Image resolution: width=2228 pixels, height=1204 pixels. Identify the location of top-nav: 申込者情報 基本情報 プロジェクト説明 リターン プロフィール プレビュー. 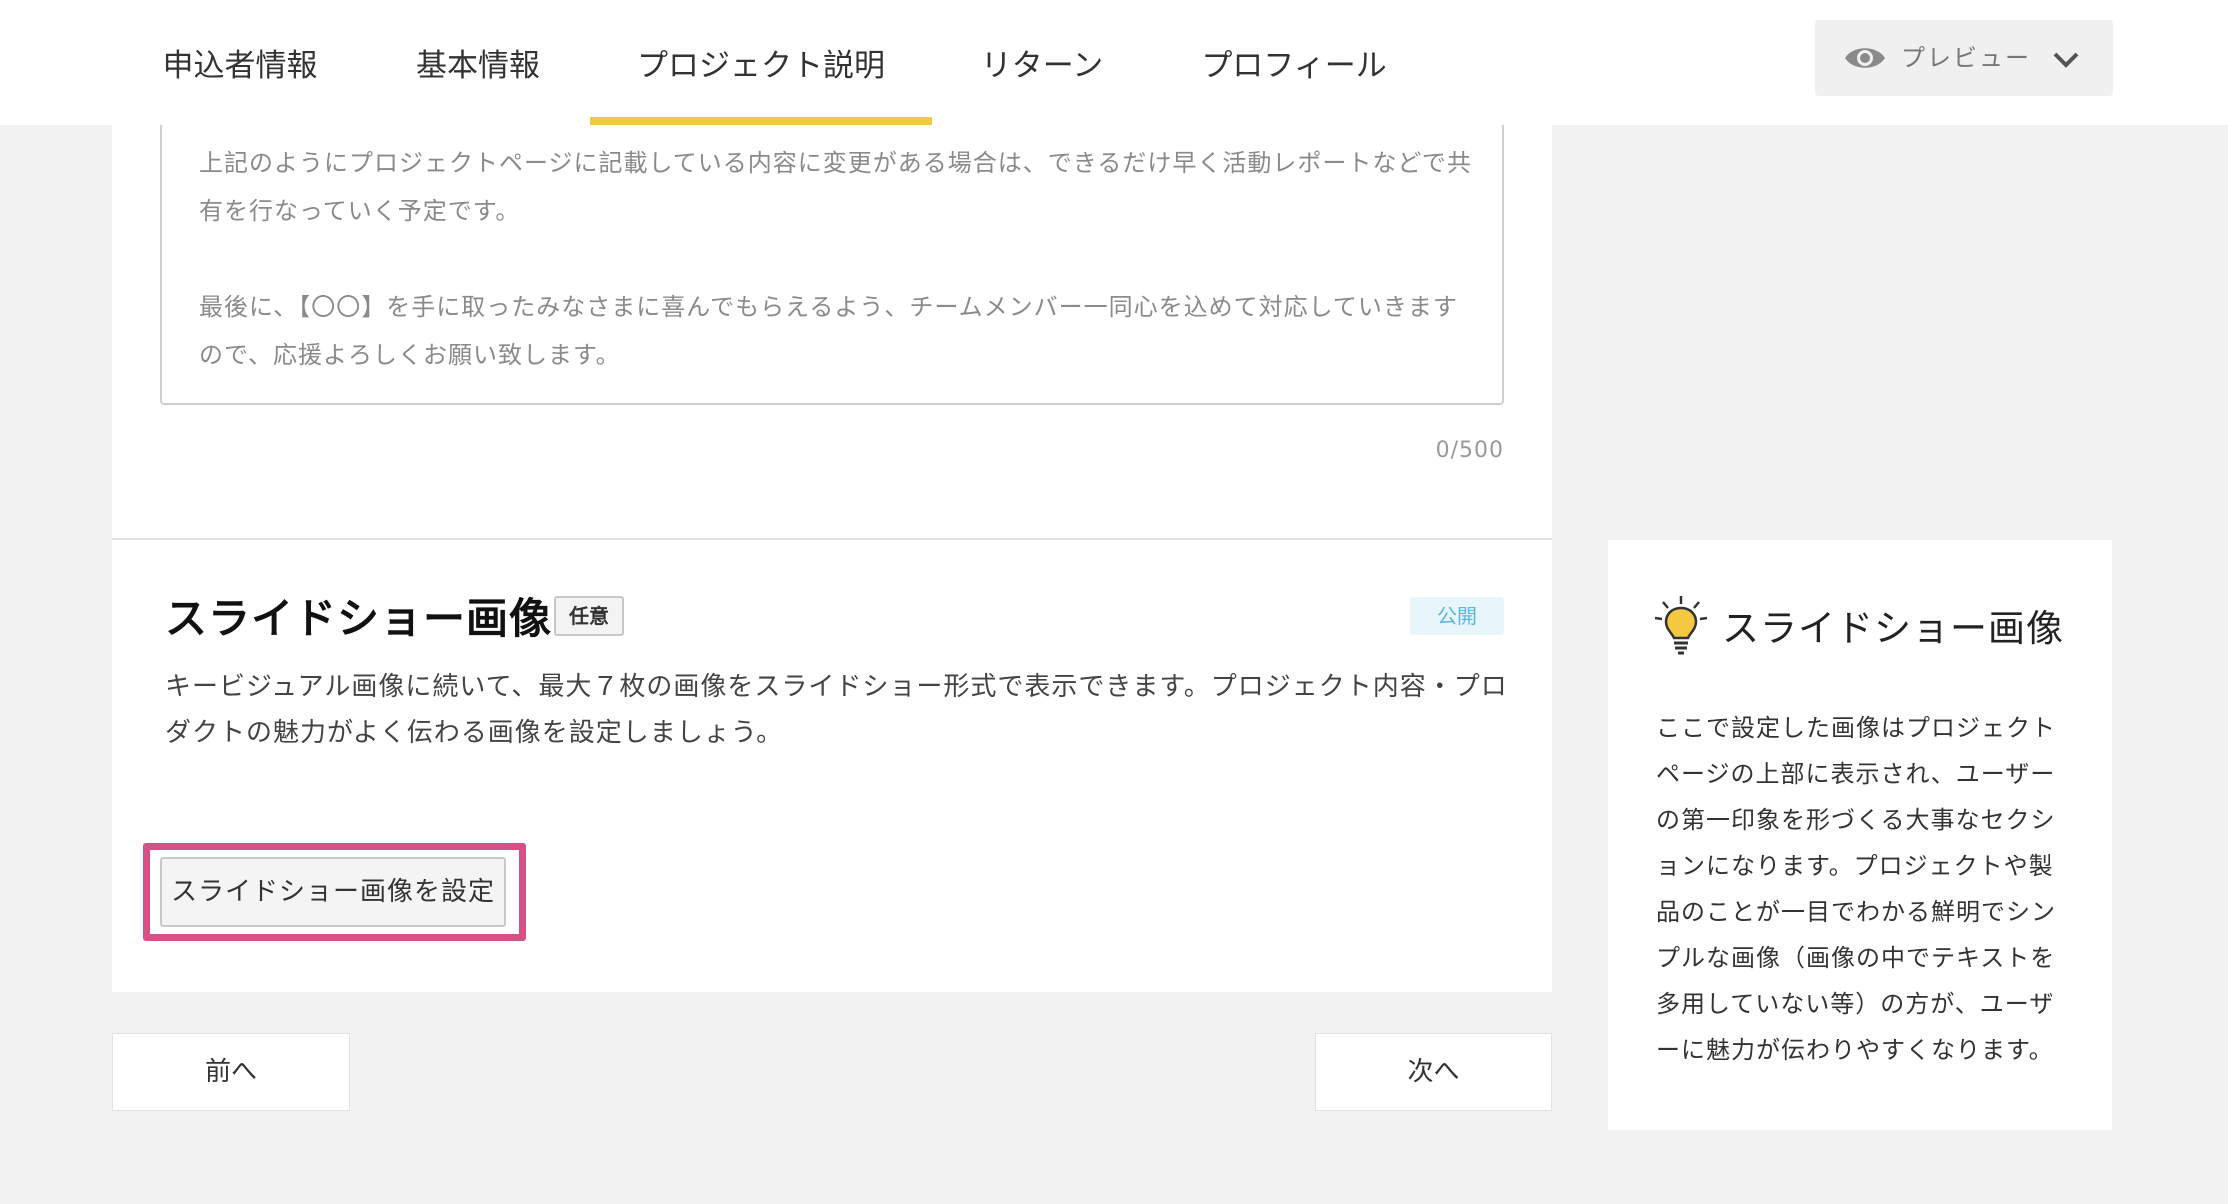
(1114, 62).